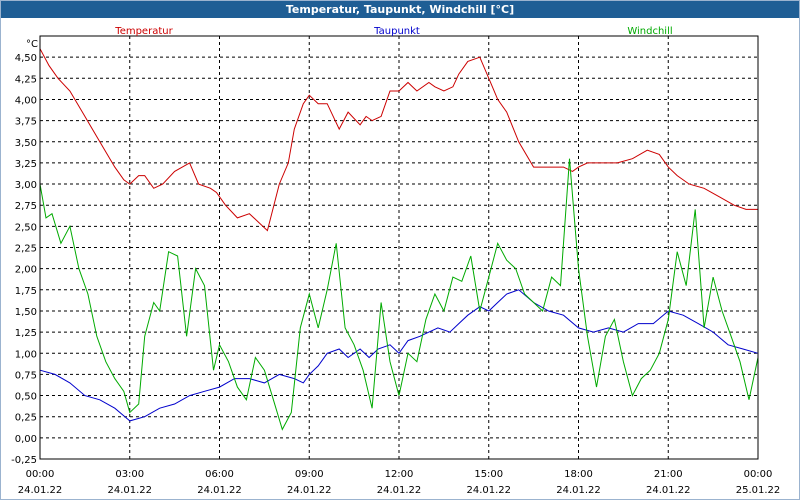 Image resolution: width=800 pixels, height=500 pixels. Describe the element at coordinates (26, 270) in the screenshot. I see `y-tick-label: 2,00` at that location.